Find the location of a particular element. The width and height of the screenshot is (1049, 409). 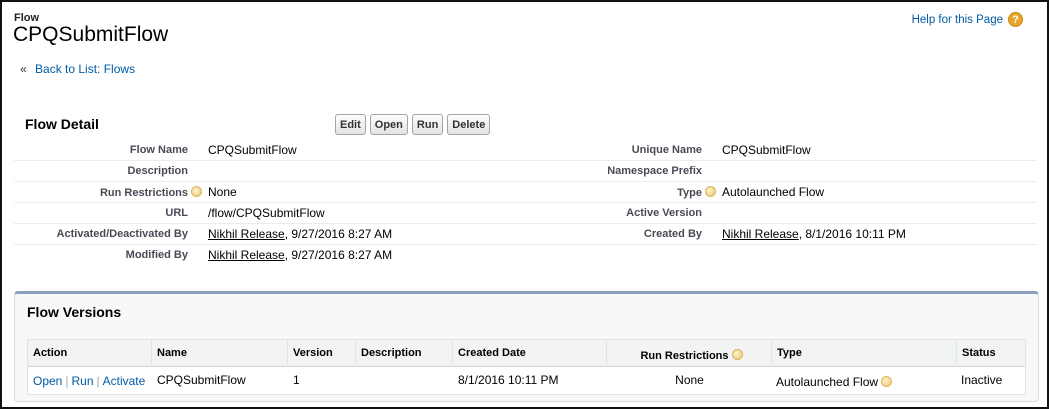

field-label-run-restrictions-text: Run Restrictions is located at coordinates (143, 193).